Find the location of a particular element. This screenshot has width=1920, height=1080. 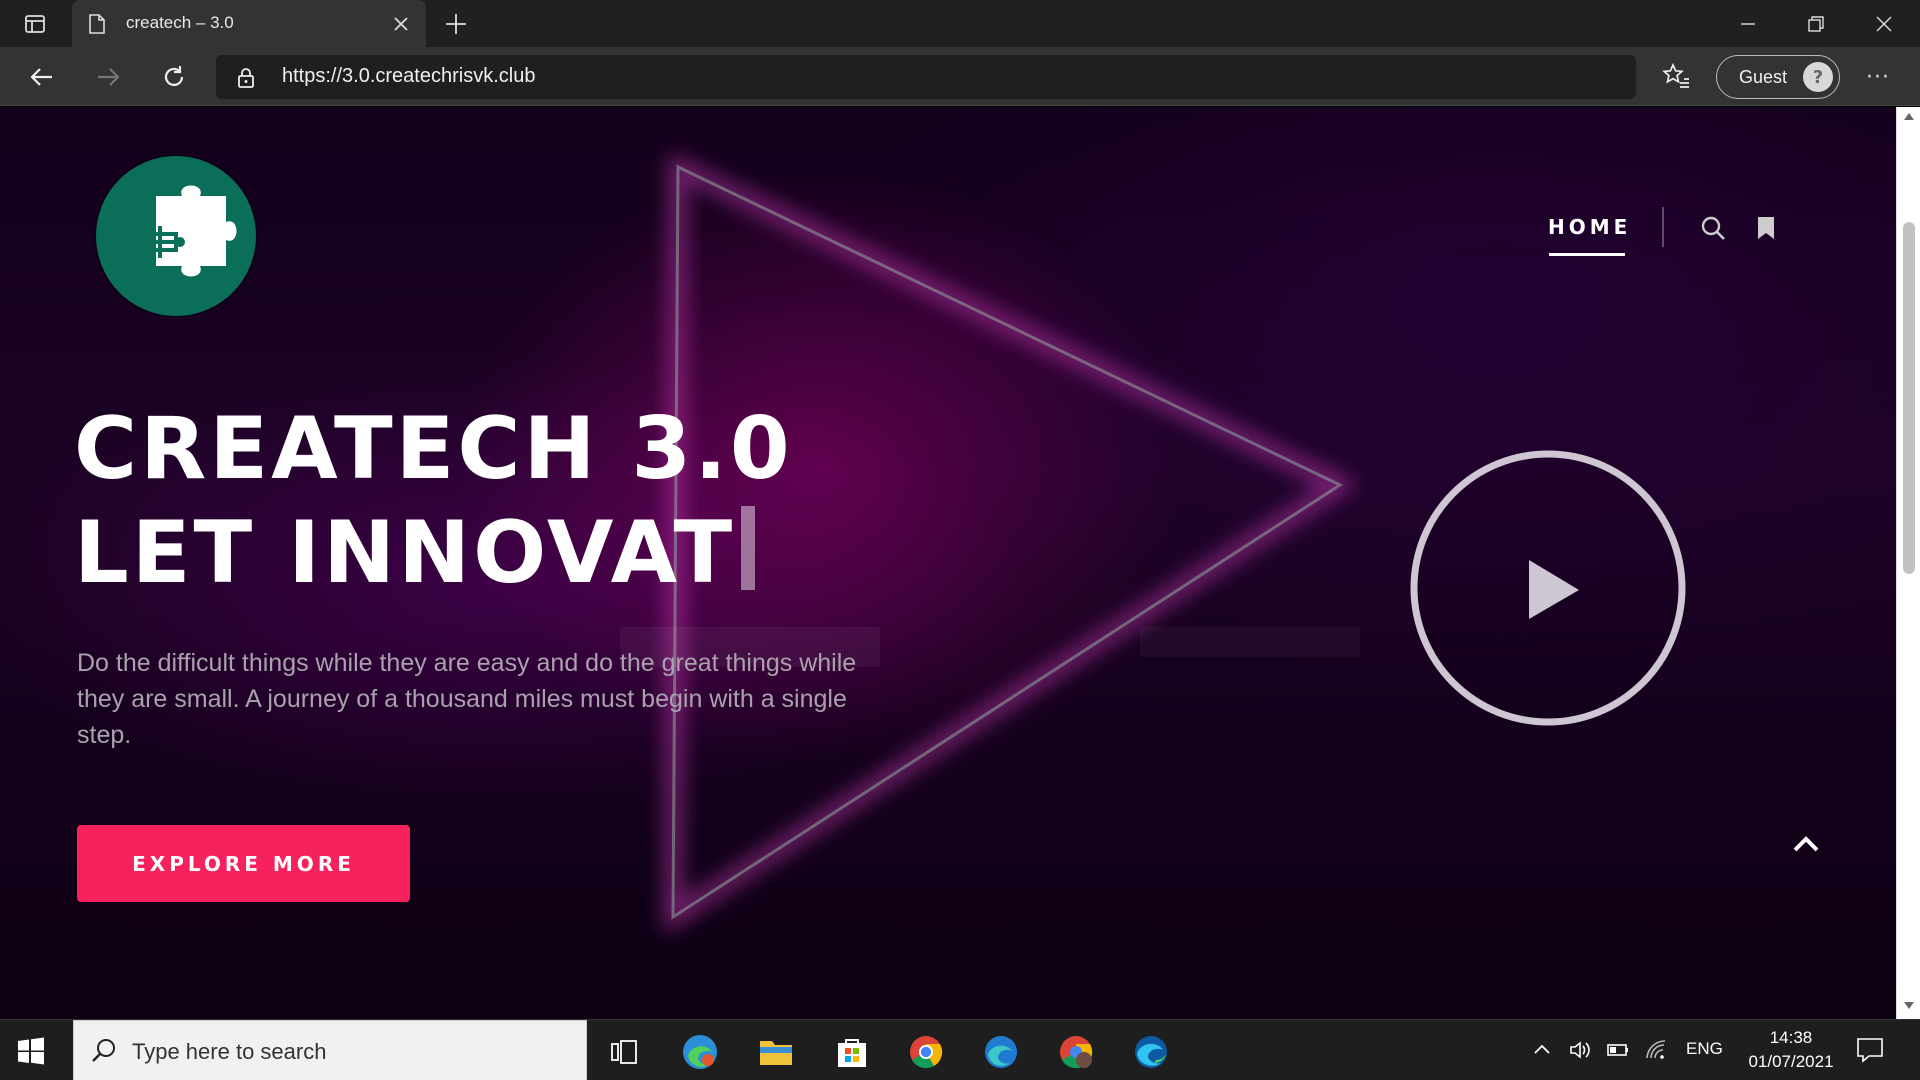

explore-more-button: EXPLORE MORE is located at coordinates (243, 863).